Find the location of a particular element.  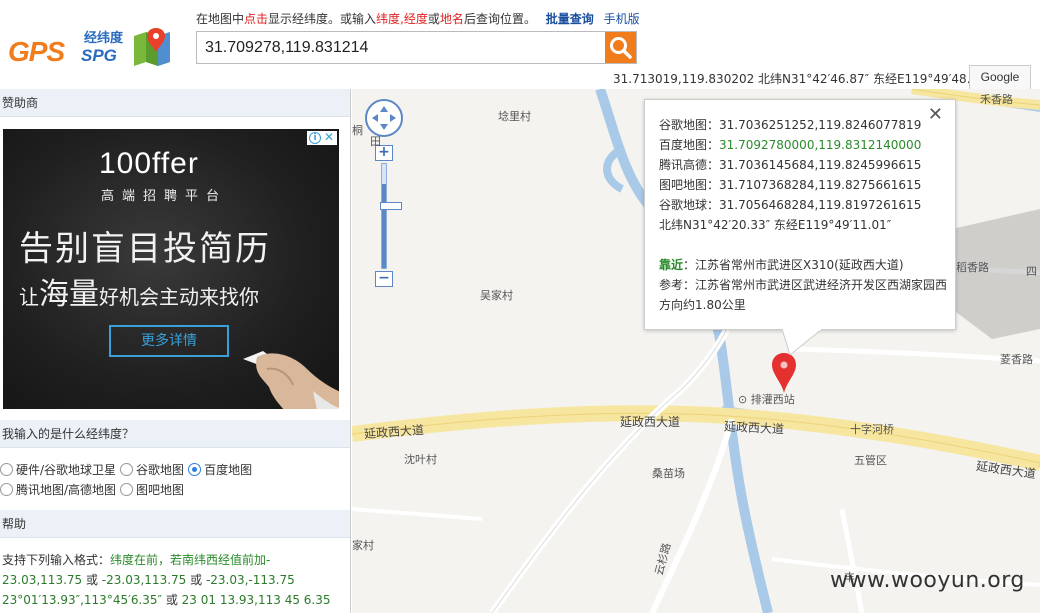

popup-row-baidu: 百度地图：31.7092780000,119.8312140000 is located at coordinates (804, 145).